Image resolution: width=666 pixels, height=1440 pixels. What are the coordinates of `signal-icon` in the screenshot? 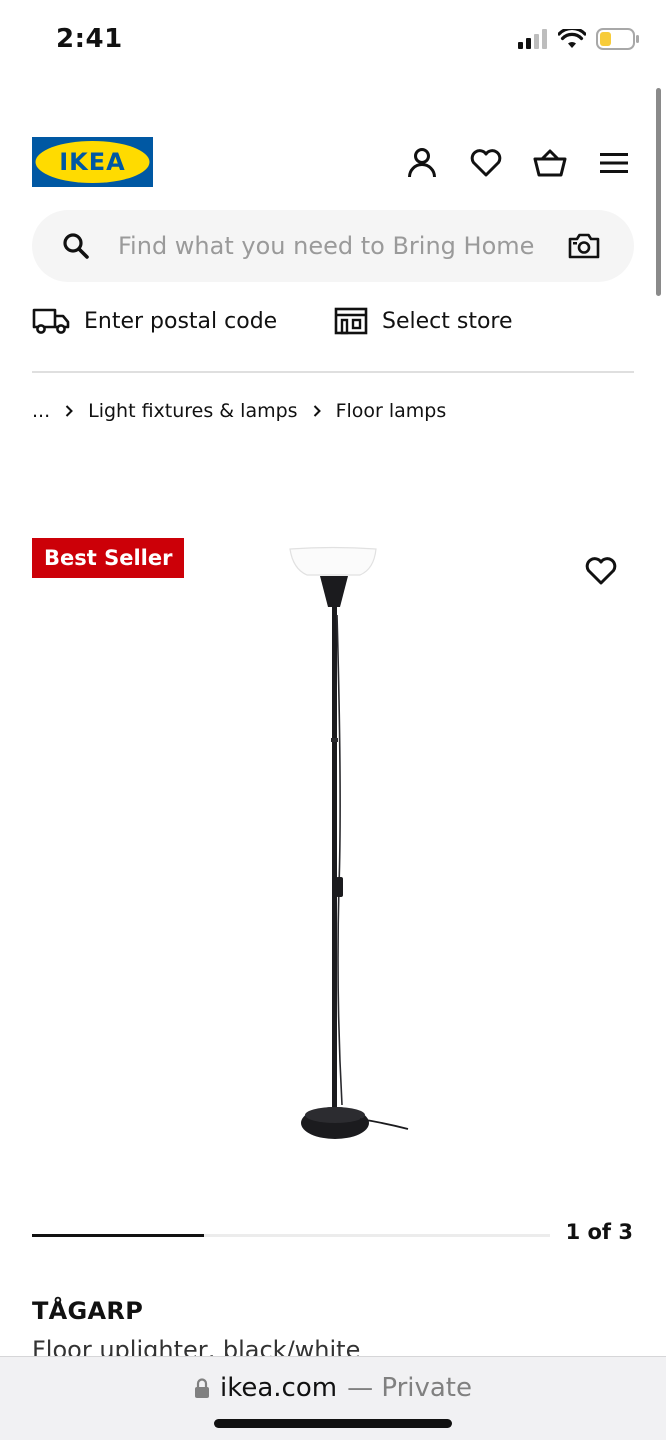 It's located at (532, 39).